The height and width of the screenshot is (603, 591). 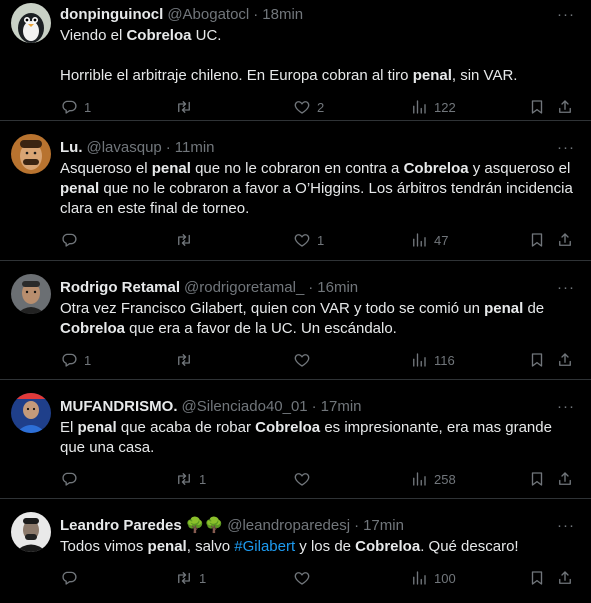 I want to click on text-segment: de, so click(x=534, y=308).